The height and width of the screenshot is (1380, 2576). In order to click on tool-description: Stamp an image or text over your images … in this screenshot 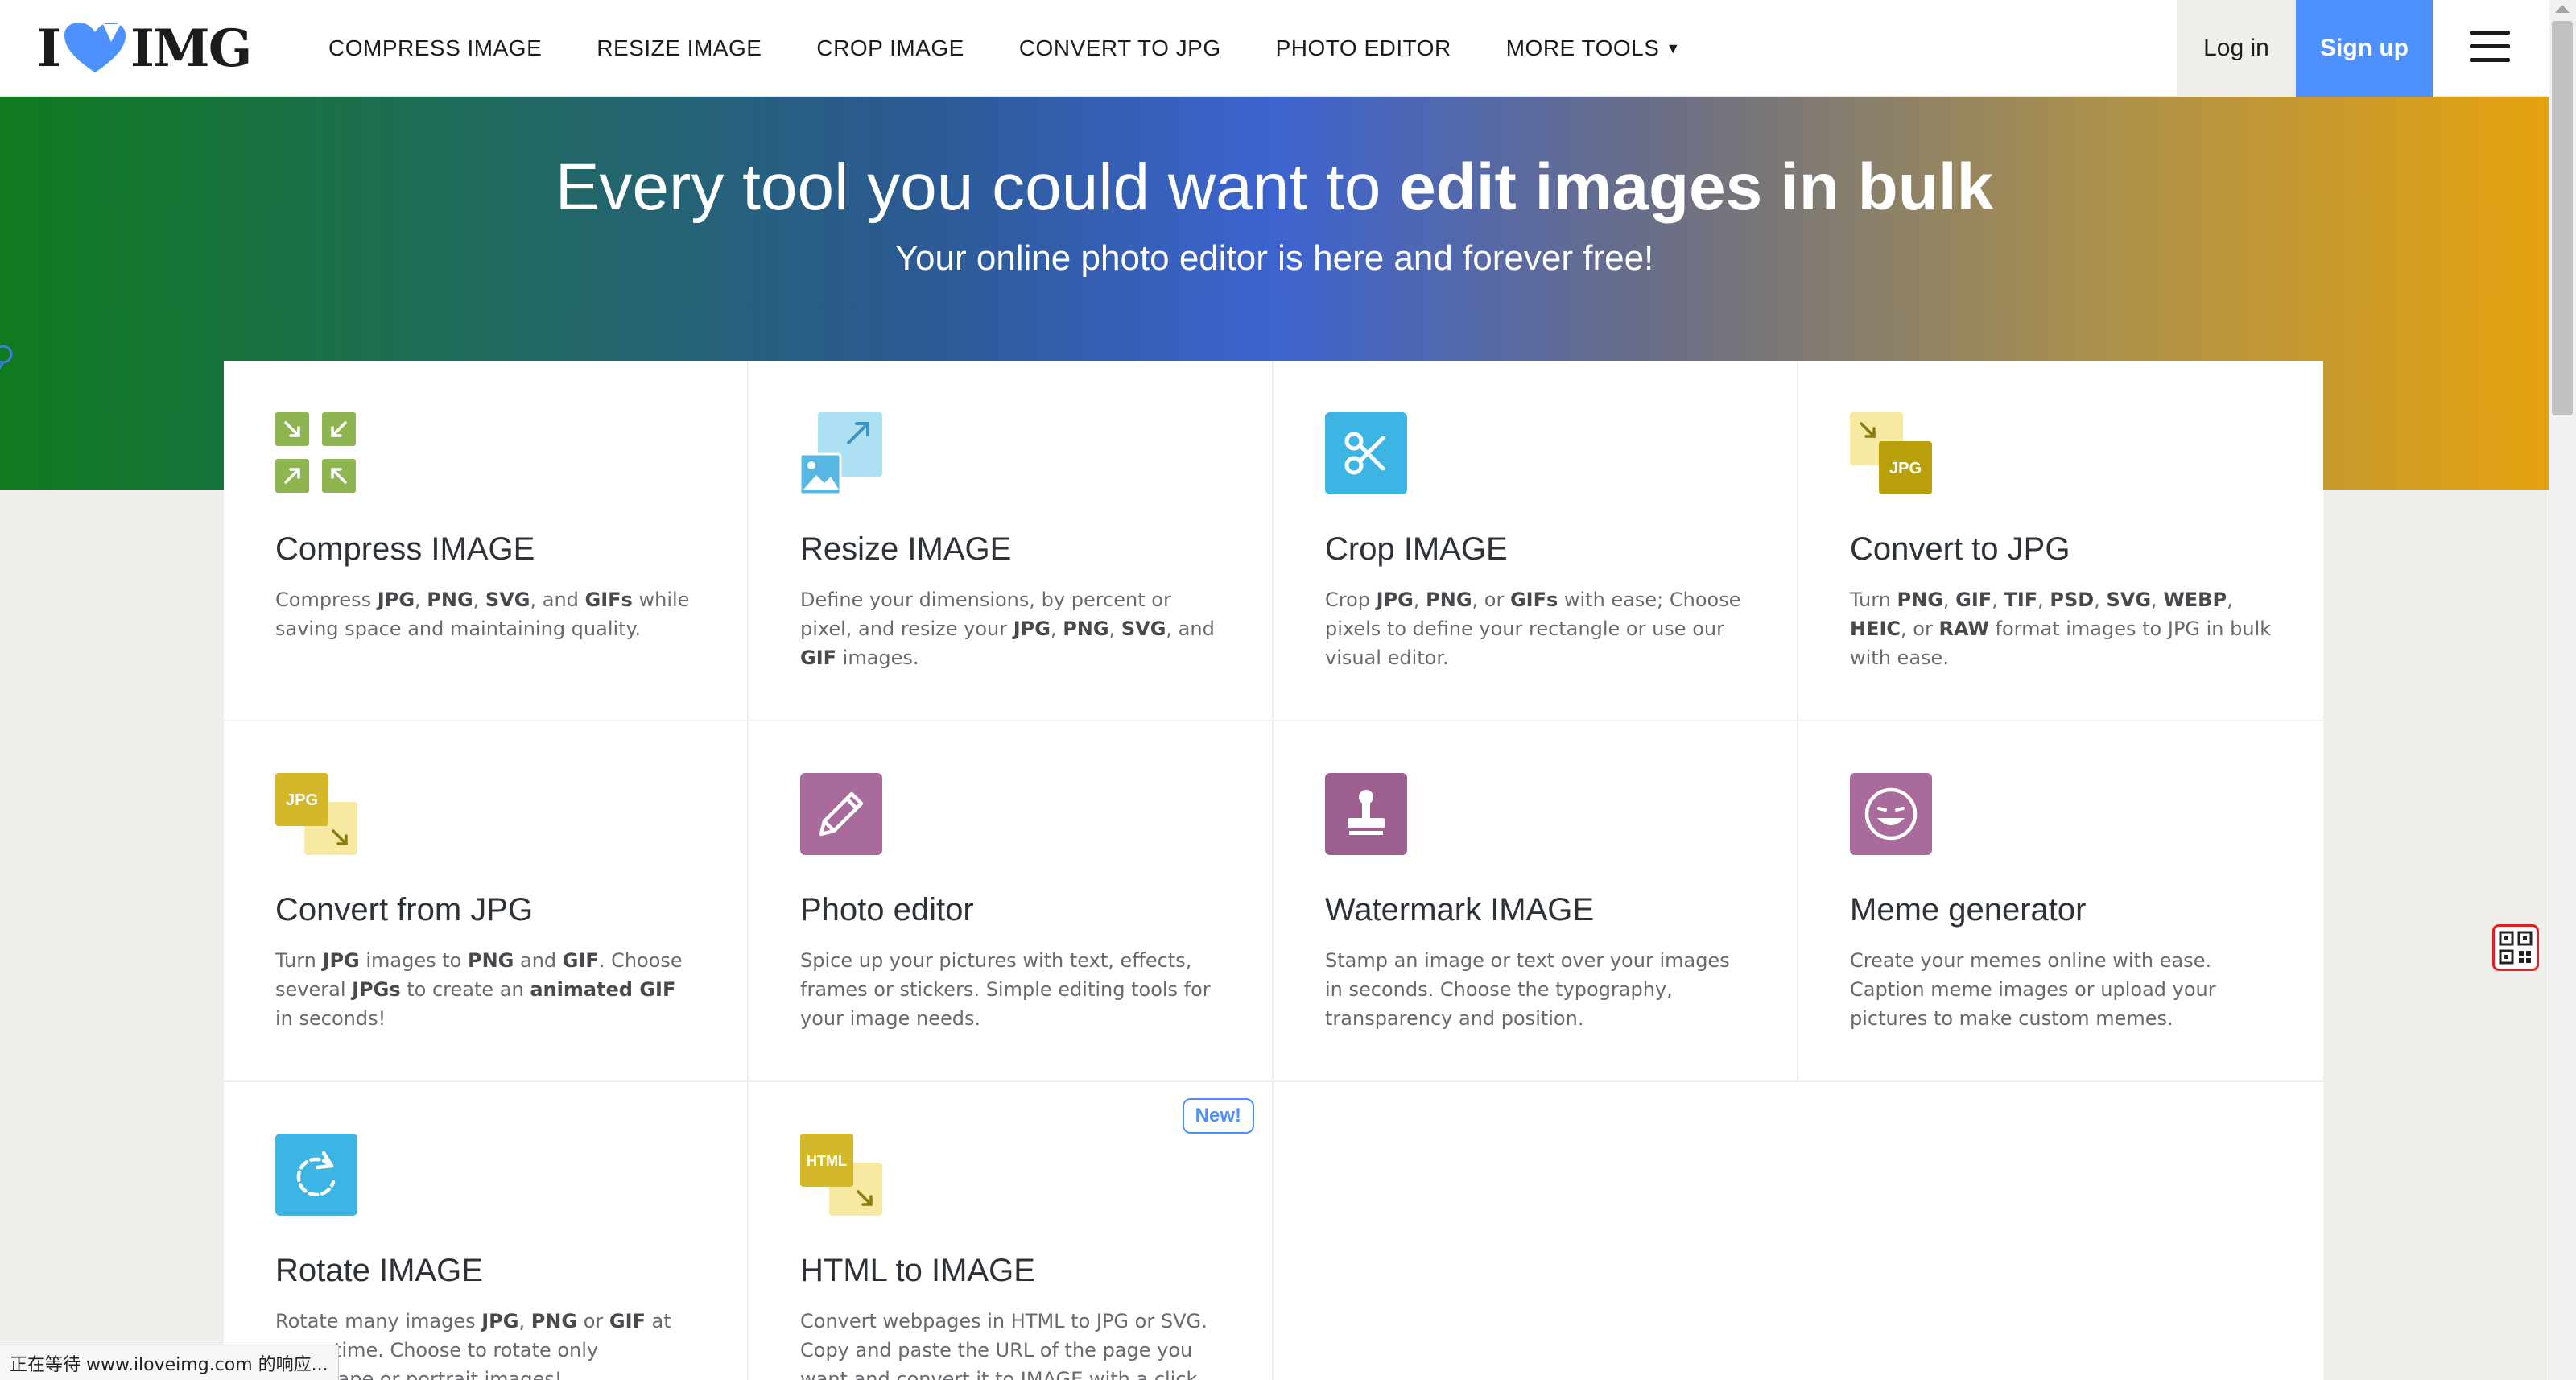, I will do `click(1527, 990)`.